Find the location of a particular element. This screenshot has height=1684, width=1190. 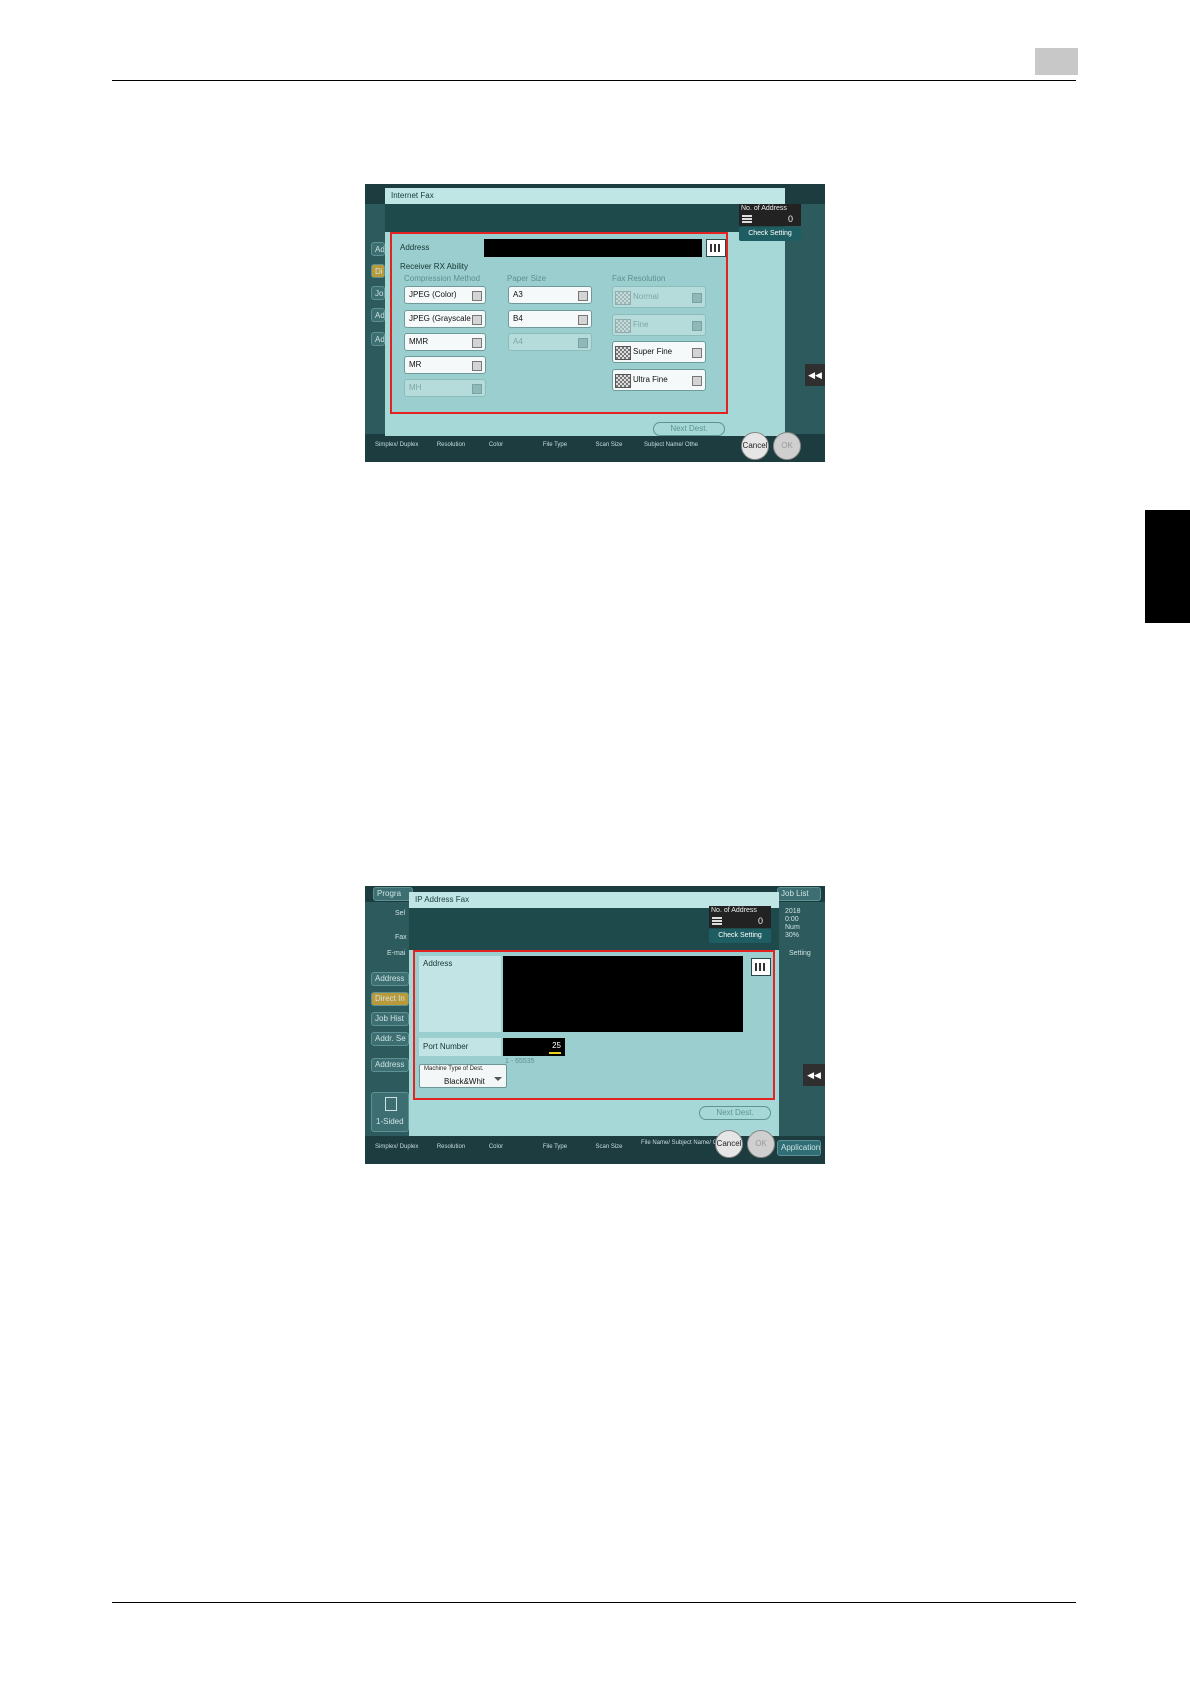

ultra-fine-label: Ultra Fine is located at coordinates (650, 379).